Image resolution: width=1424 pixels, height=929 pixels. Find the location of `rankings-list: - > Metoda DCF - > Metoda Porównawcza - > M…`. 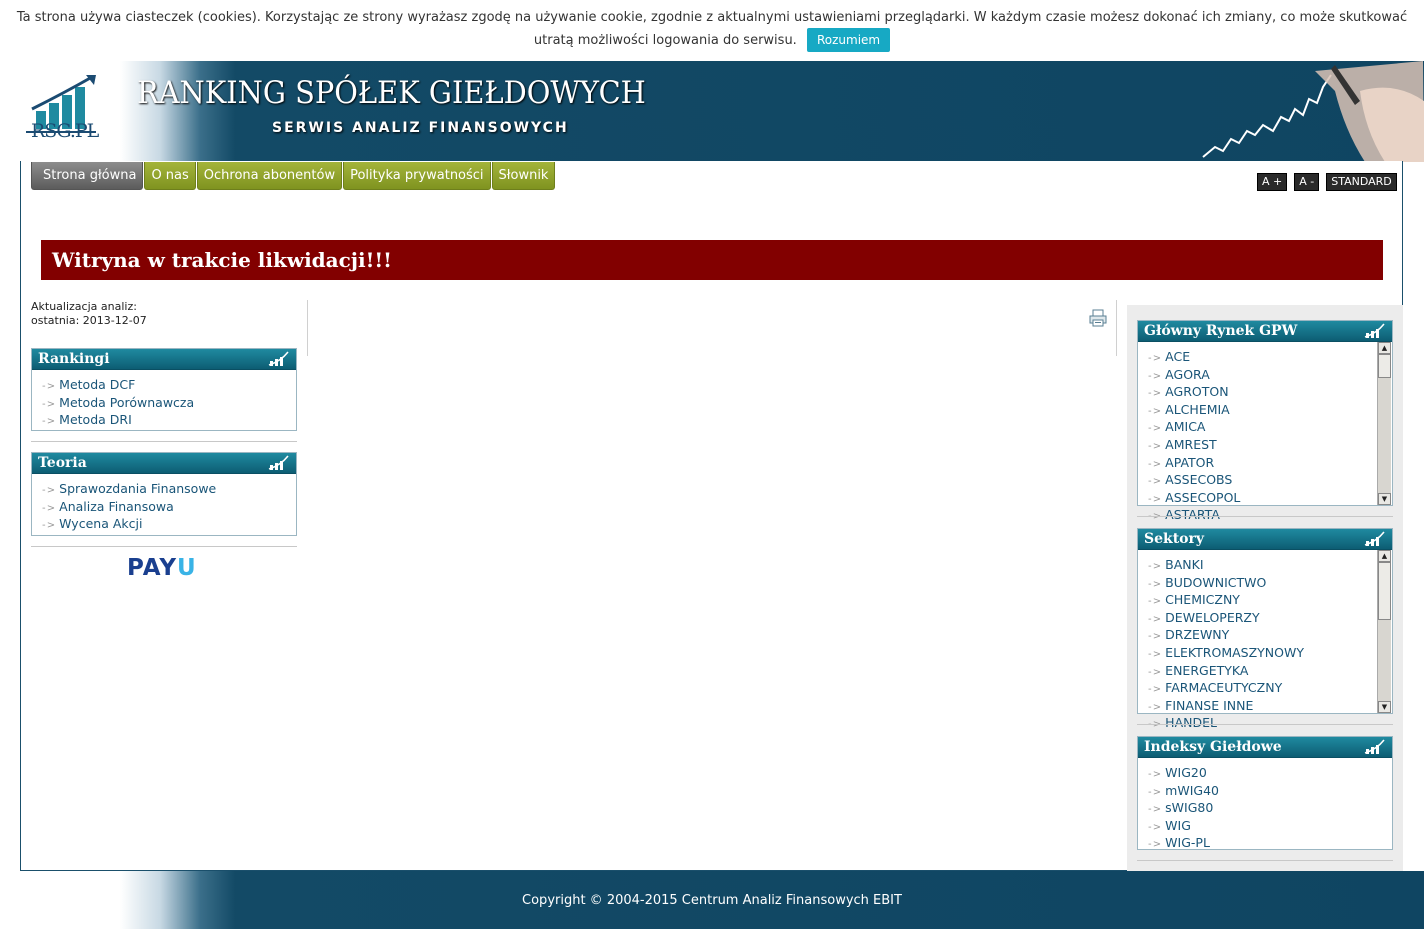

rankings-list: - > Metoda DCF - > Metoda Porównawcza - > M… is located at coordinates (164, 400).